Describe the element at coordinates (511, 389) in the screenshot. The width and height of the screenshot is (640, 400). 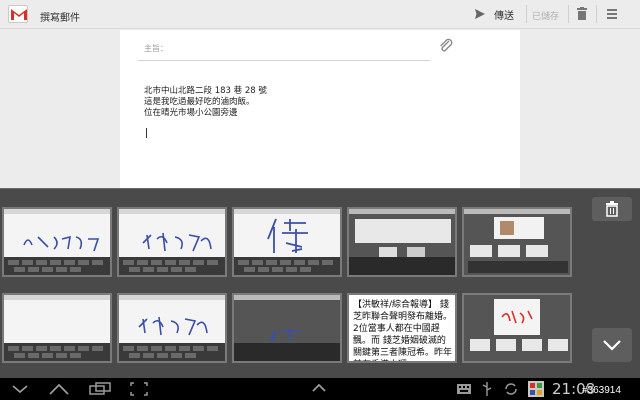
I see `sync-icon` at that location.